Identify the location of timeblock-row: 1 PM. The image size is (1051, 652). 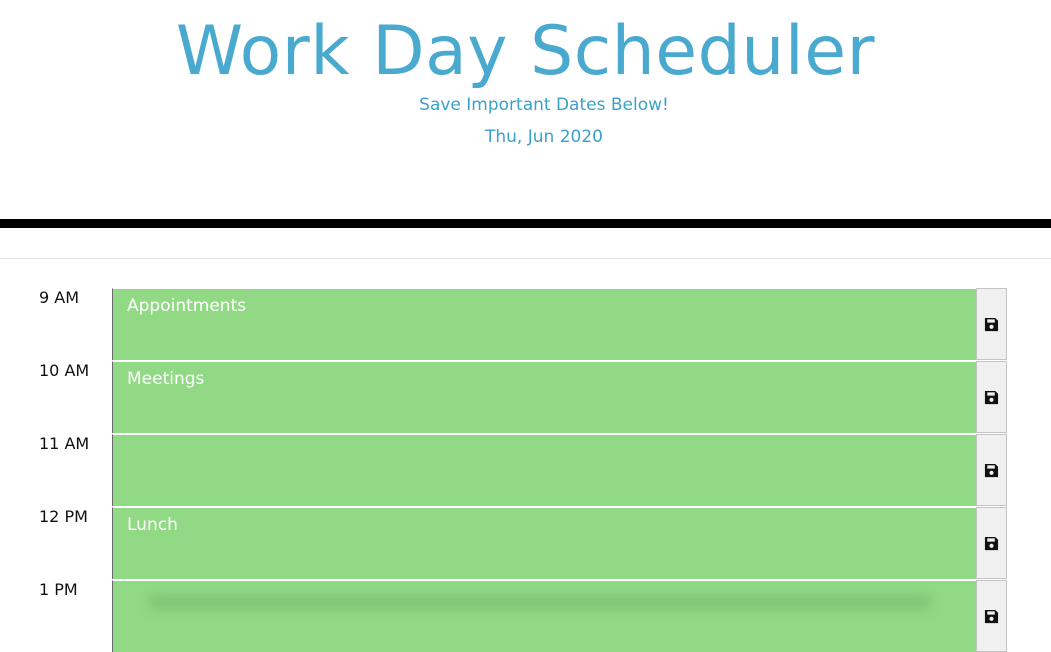
(525, 616).